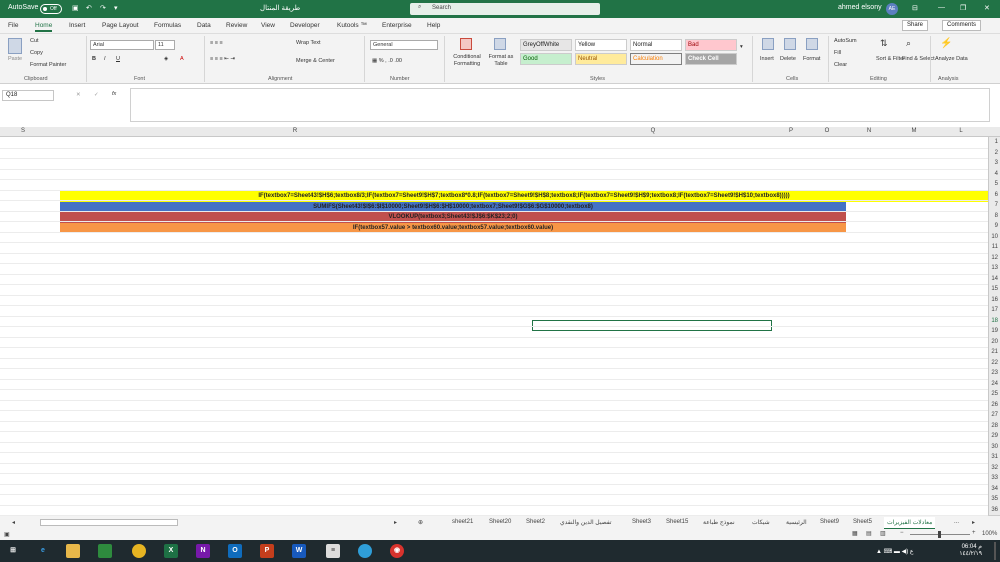 This screenshot has width=1000, height=562. What do you see at coordinates (939, 534) in the screenshot?
I see `zoom-thumb` at bounding box center [939, 534].